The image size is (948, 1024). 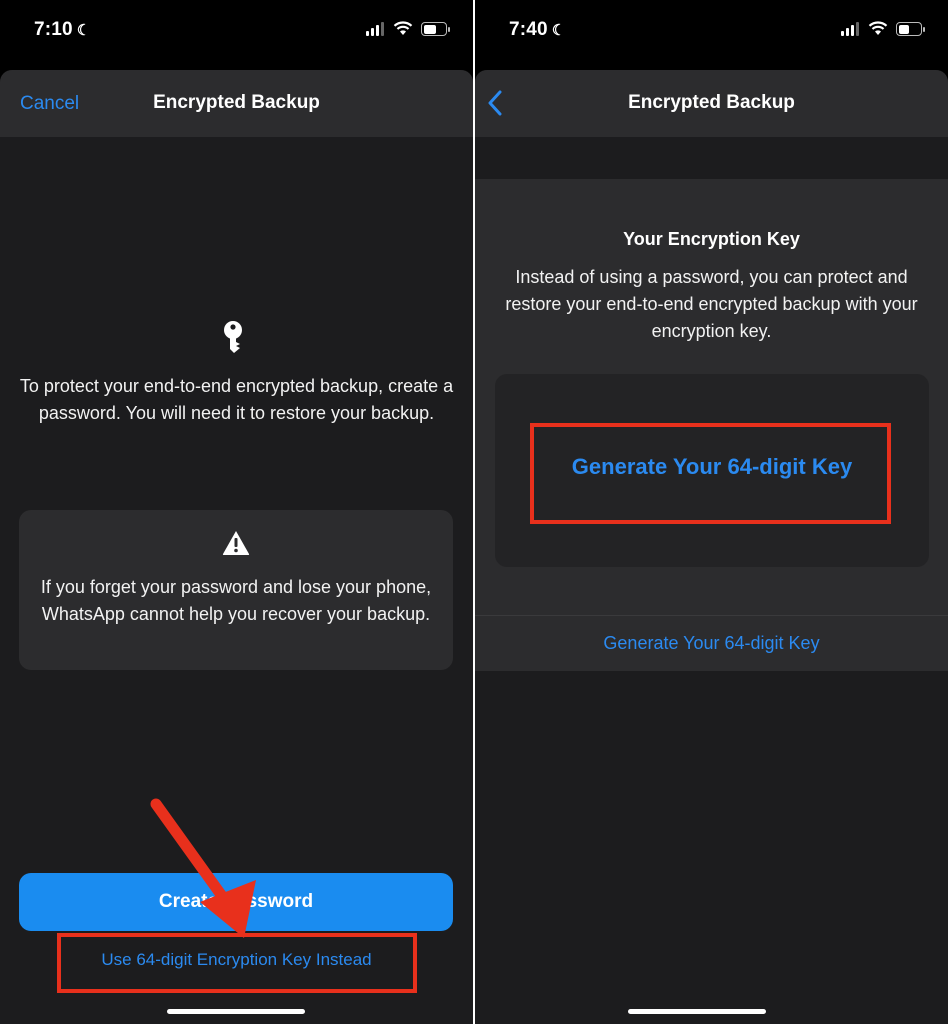 I want to click on status-bar: 7:10 ☾, so click(x=236, y=31).